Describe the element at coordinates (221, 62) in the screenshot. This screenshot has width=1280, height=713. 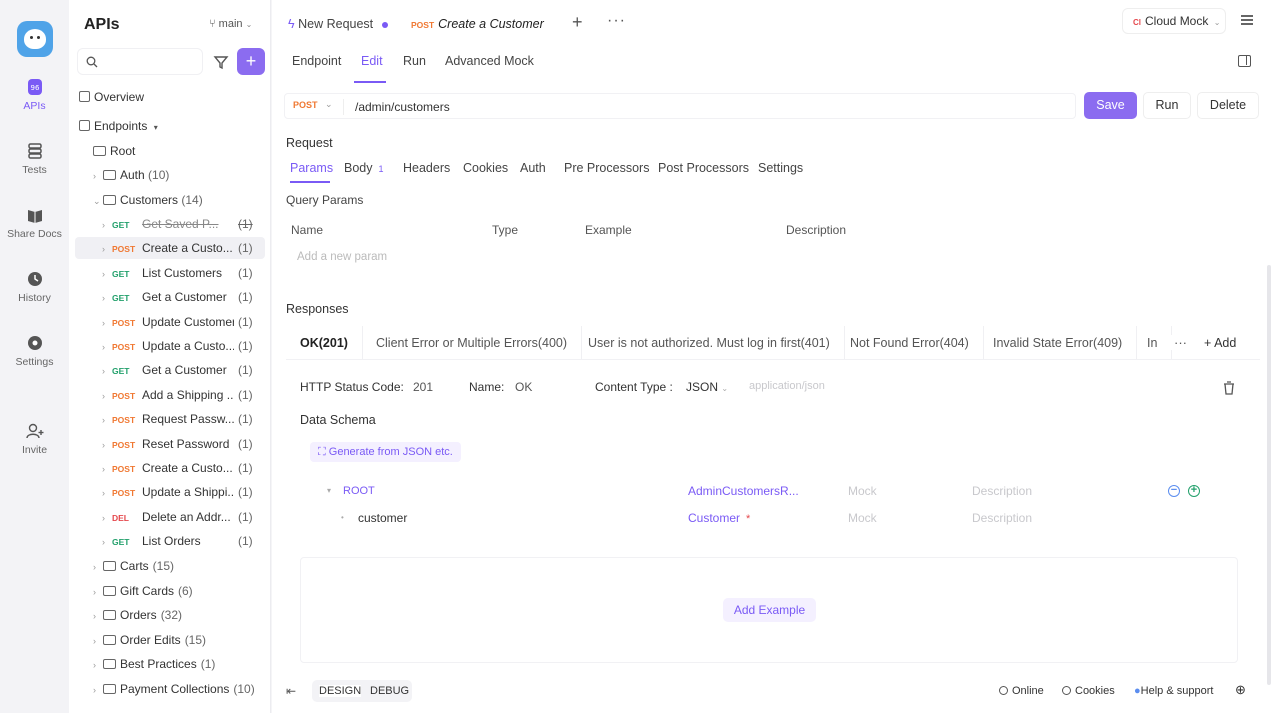
I see `filter-icon` at that location.